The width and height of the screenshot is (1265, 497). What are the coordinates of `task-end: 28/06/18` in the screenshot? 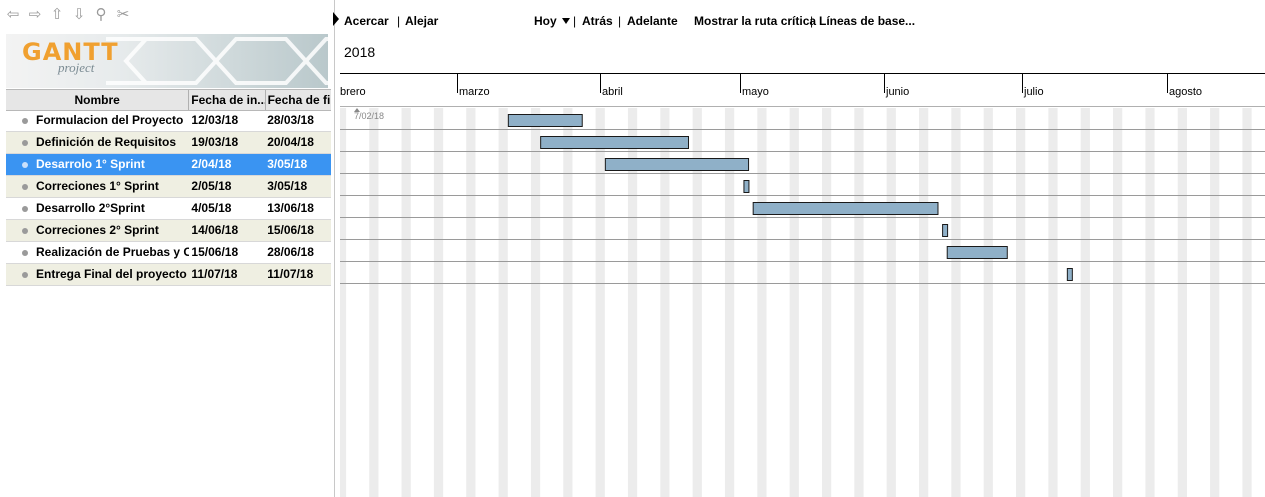 It's located at (290, 252).